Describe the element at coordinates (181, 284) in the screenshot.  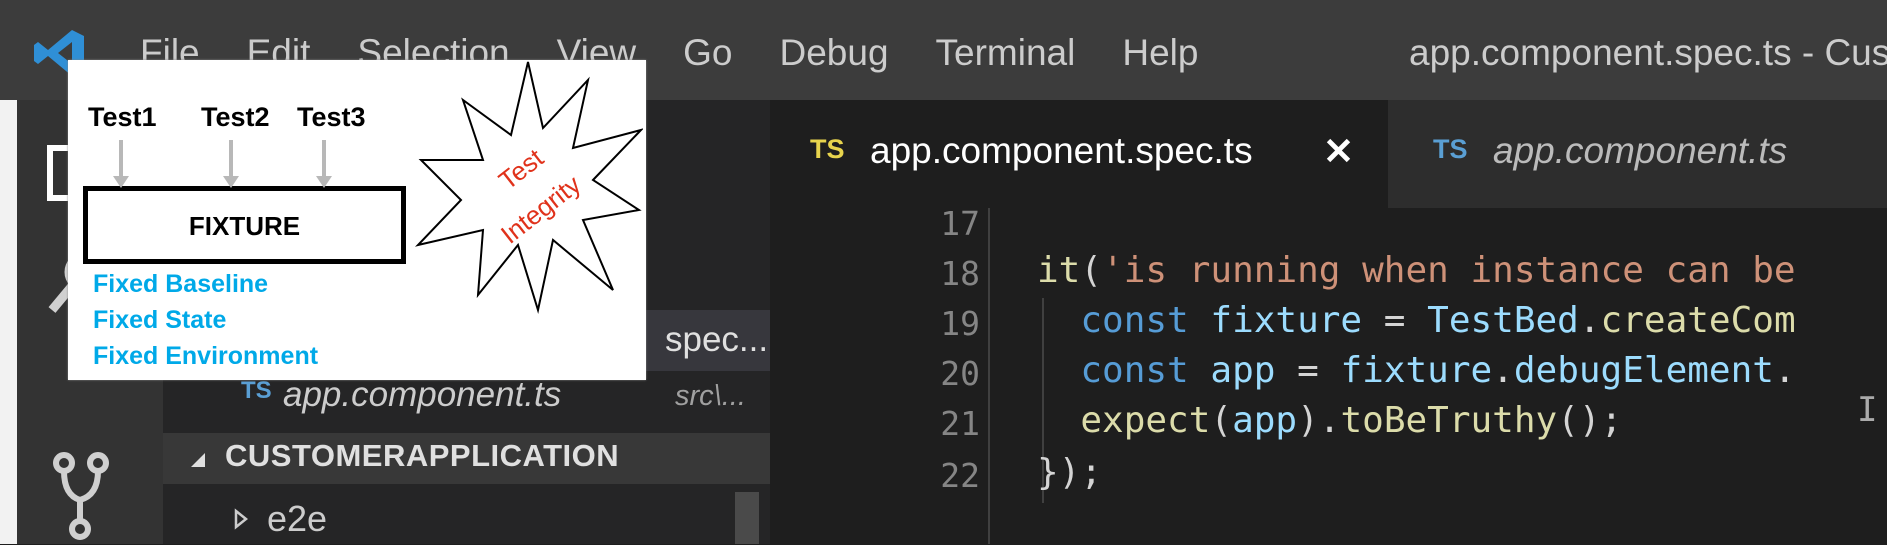
I see `fixed-item: Fixed Baseline` at that location.